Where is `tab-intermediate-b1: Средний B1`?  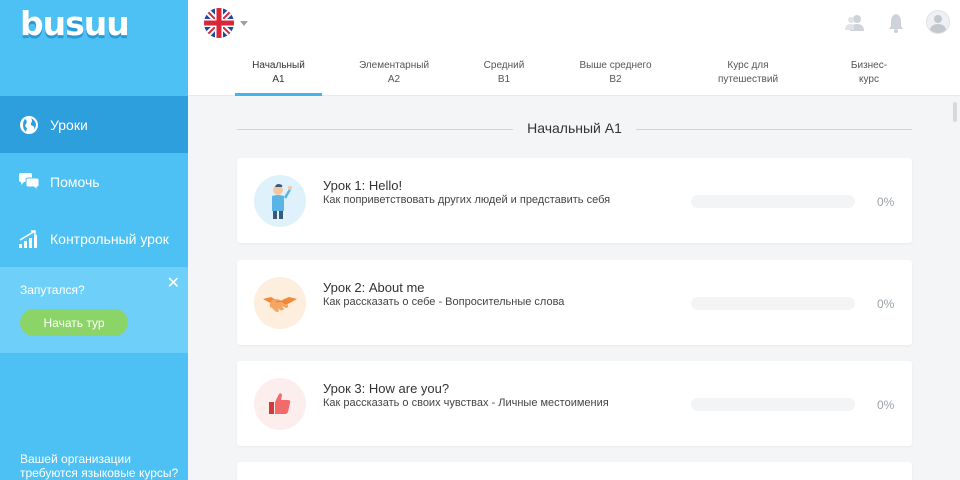
tab-intermediate-b1: Средний B1 is located at coordinates (504, 73).